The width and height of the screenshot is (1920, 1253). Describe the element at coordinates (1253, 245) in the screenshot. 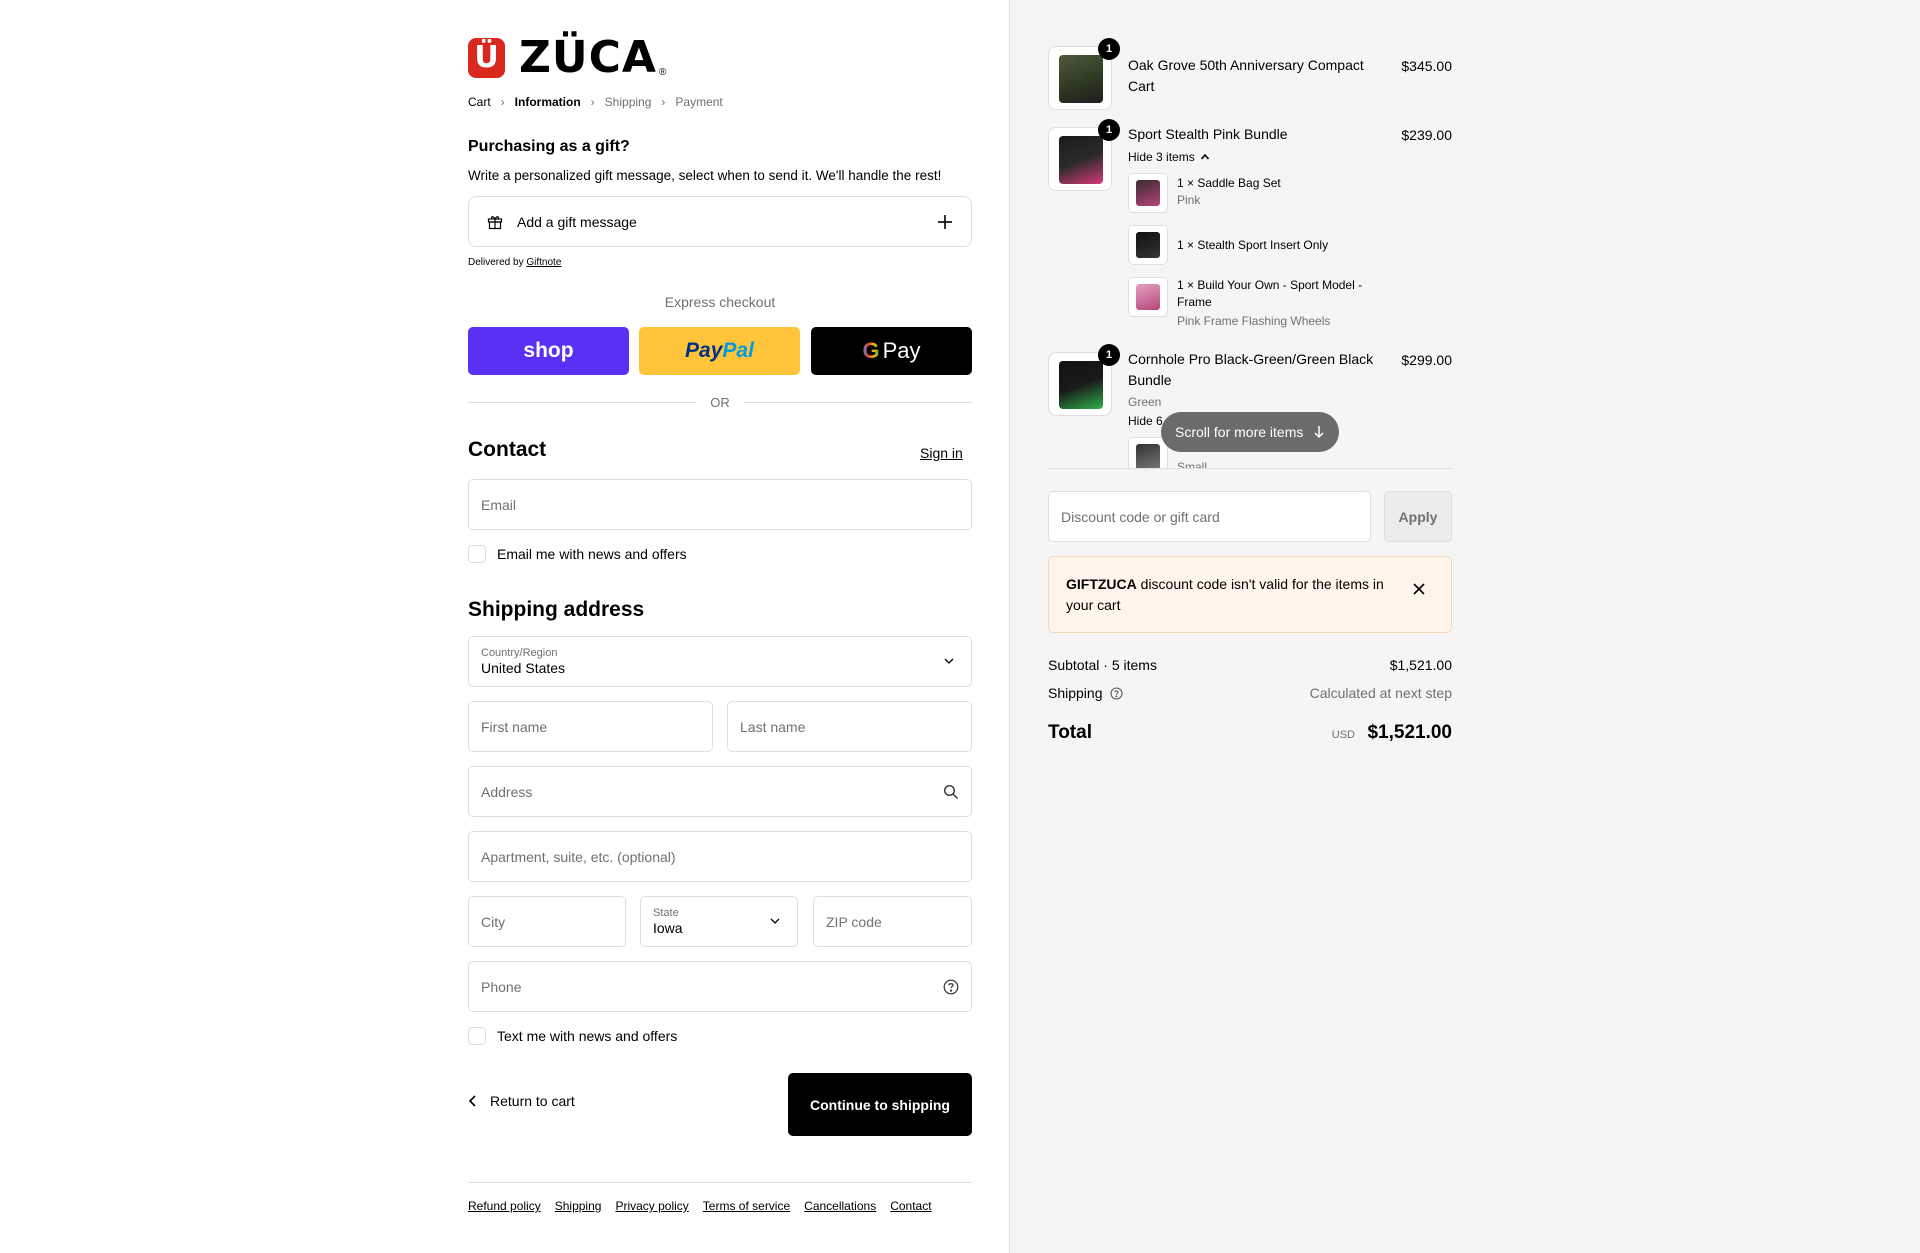

I see `sub-item-name: 1 × Stealth Sport Insert Only` at that location.